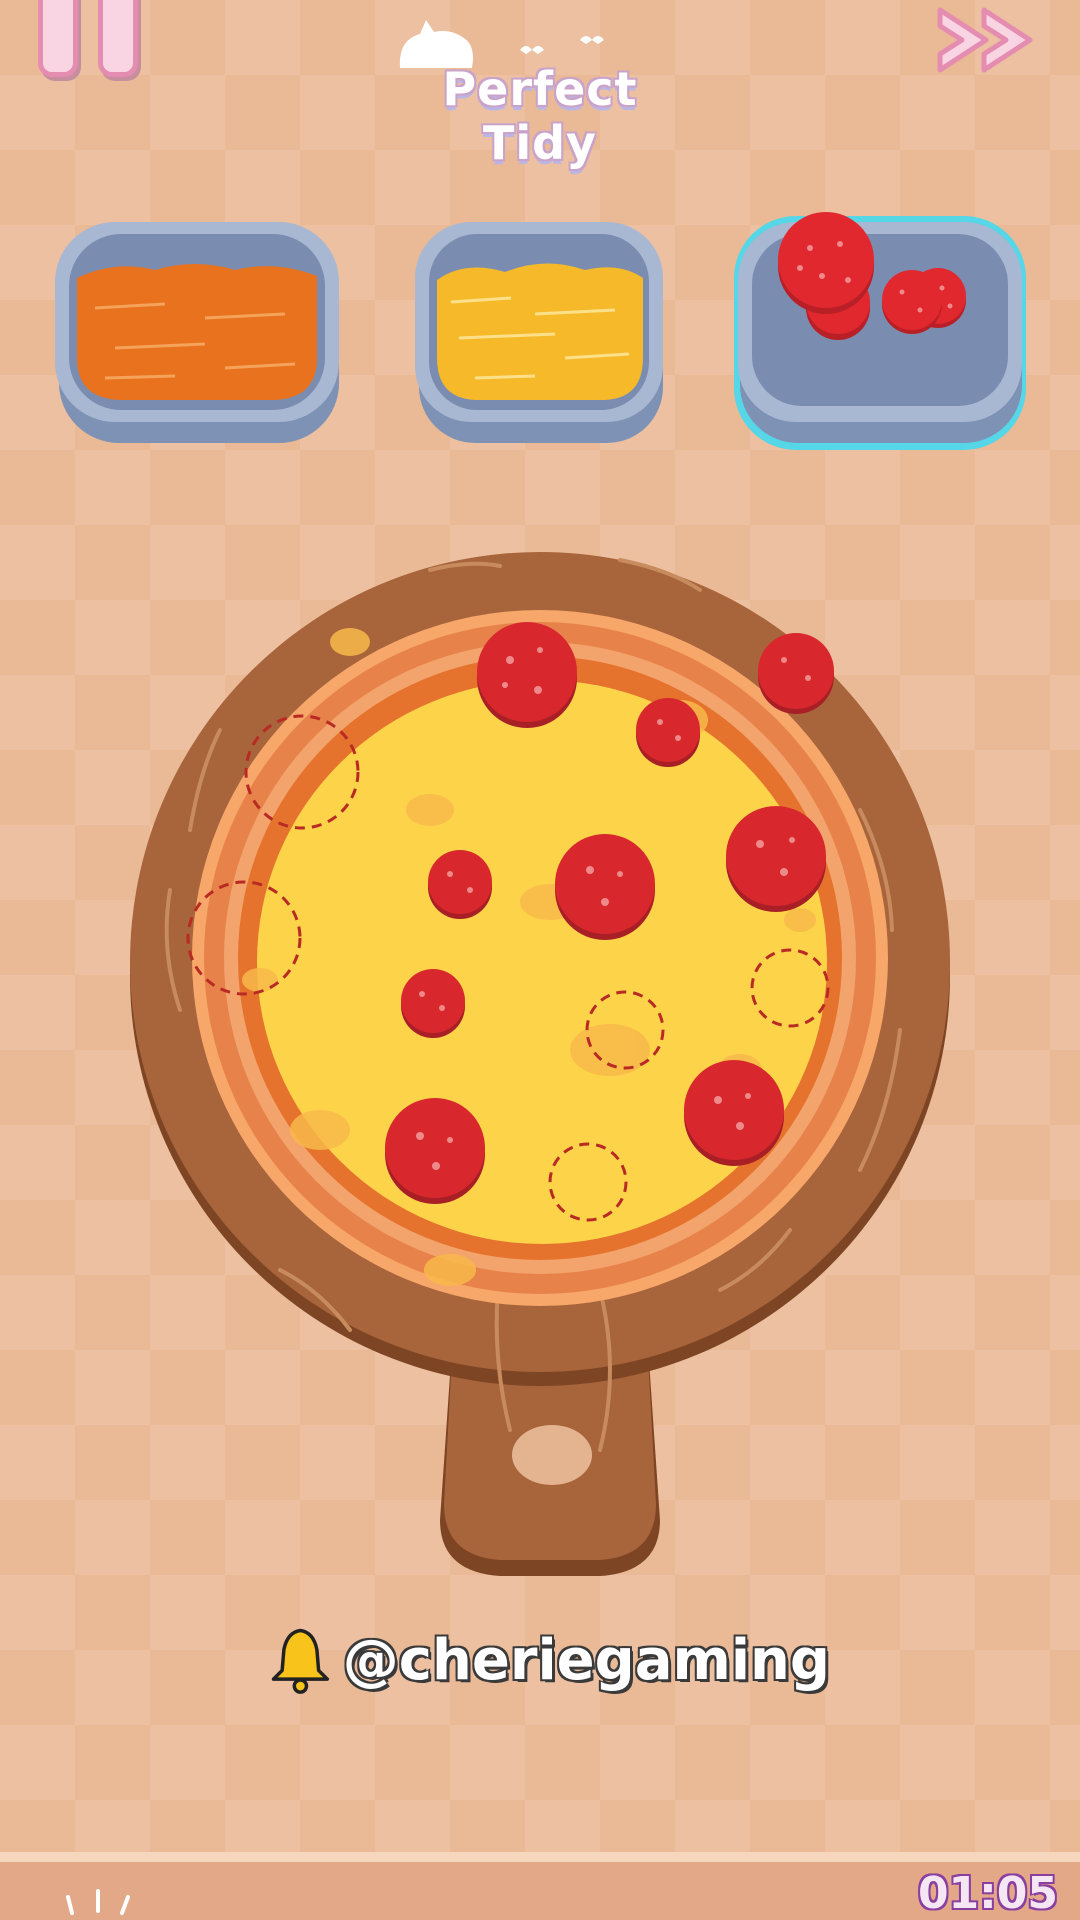 The image size is (1080, 1920). I want to click on channel-watermark: @cheriegaming, so click(550, 1660).